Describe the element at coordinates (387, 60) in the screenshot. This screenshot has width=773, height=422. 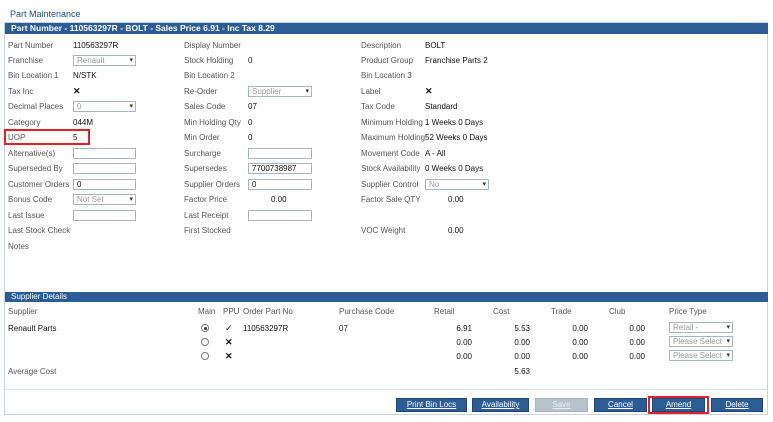
I see `product-group-label: Product Group` at that location.